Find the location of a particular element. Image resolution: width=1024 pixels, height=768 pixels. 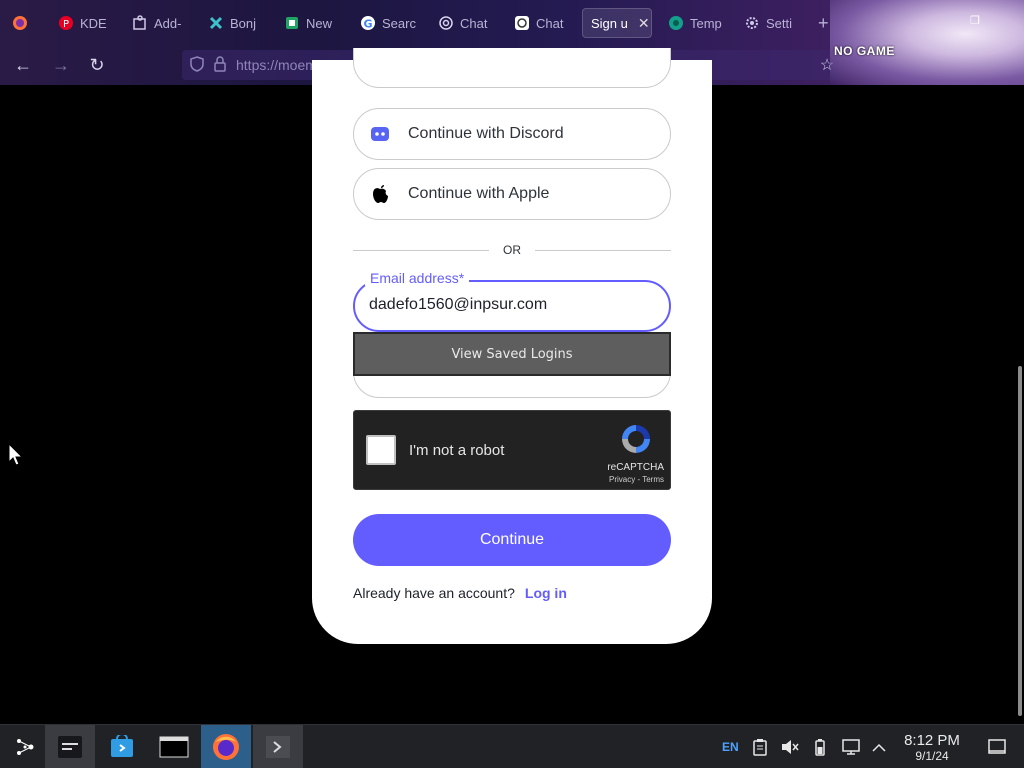

social-login-button-partial is located at coordinates (512, 68).